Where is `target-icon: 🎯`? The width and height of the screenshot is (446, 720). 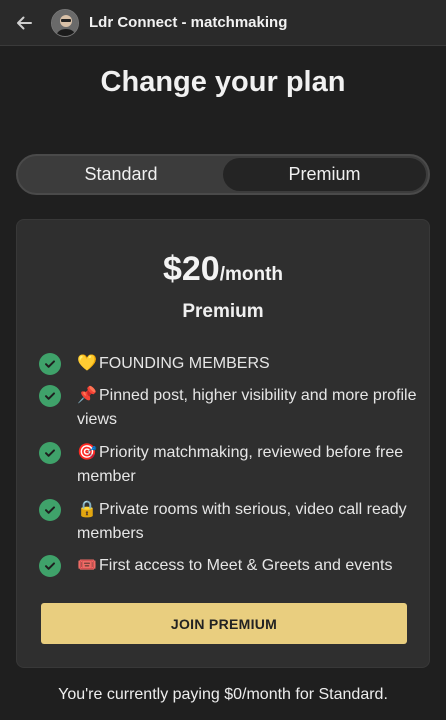
target-icon: 🎯 is located at coordinates (87, 452).